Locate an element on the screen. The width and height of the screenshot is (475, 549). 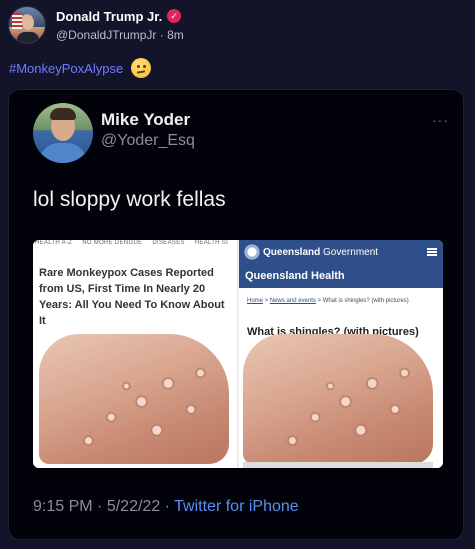
qld-health-label: Queensland Health is located at coordinates (295, 276).